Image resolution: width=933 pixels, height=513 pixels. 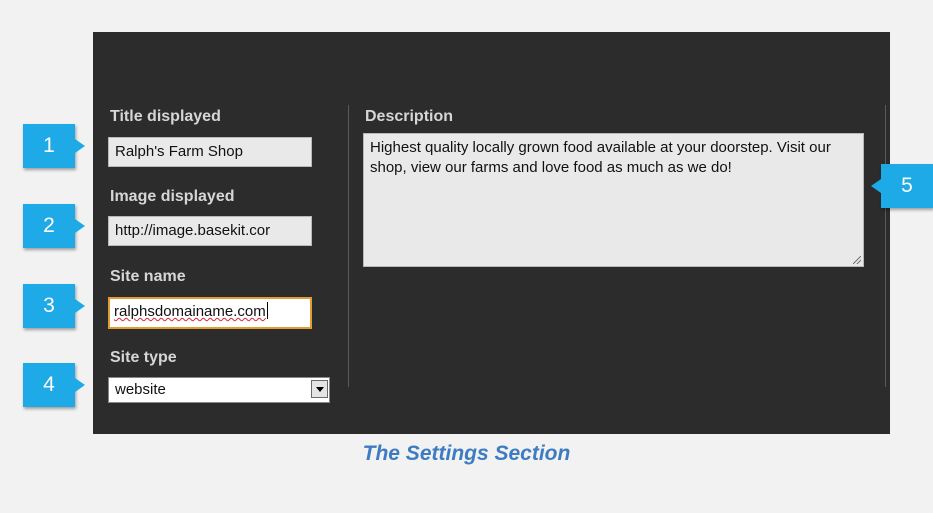 I want to click on site-name-value: ralphsdomainame.com, so click(x=190, y=311).